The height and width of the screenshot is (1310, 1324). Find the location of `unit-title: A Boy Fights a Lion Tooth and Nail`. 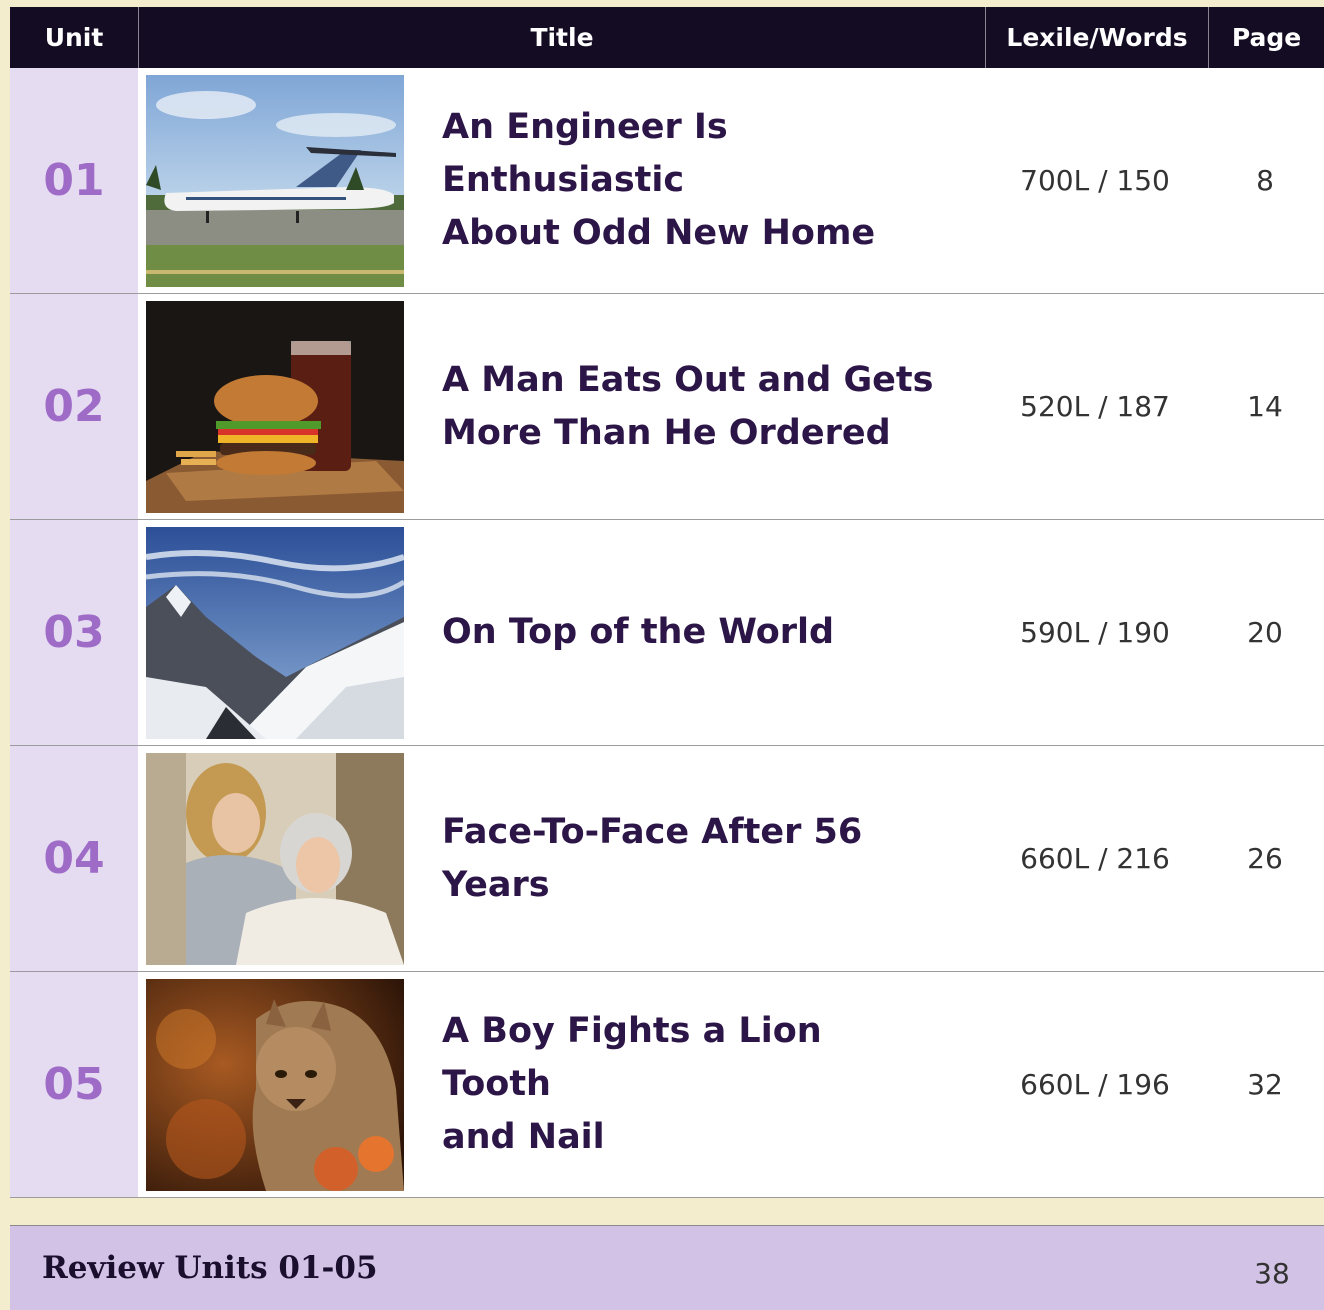

unit-title: A Boy Fights a Lion Tooth and Nail is located at coordinates (692, 1084).